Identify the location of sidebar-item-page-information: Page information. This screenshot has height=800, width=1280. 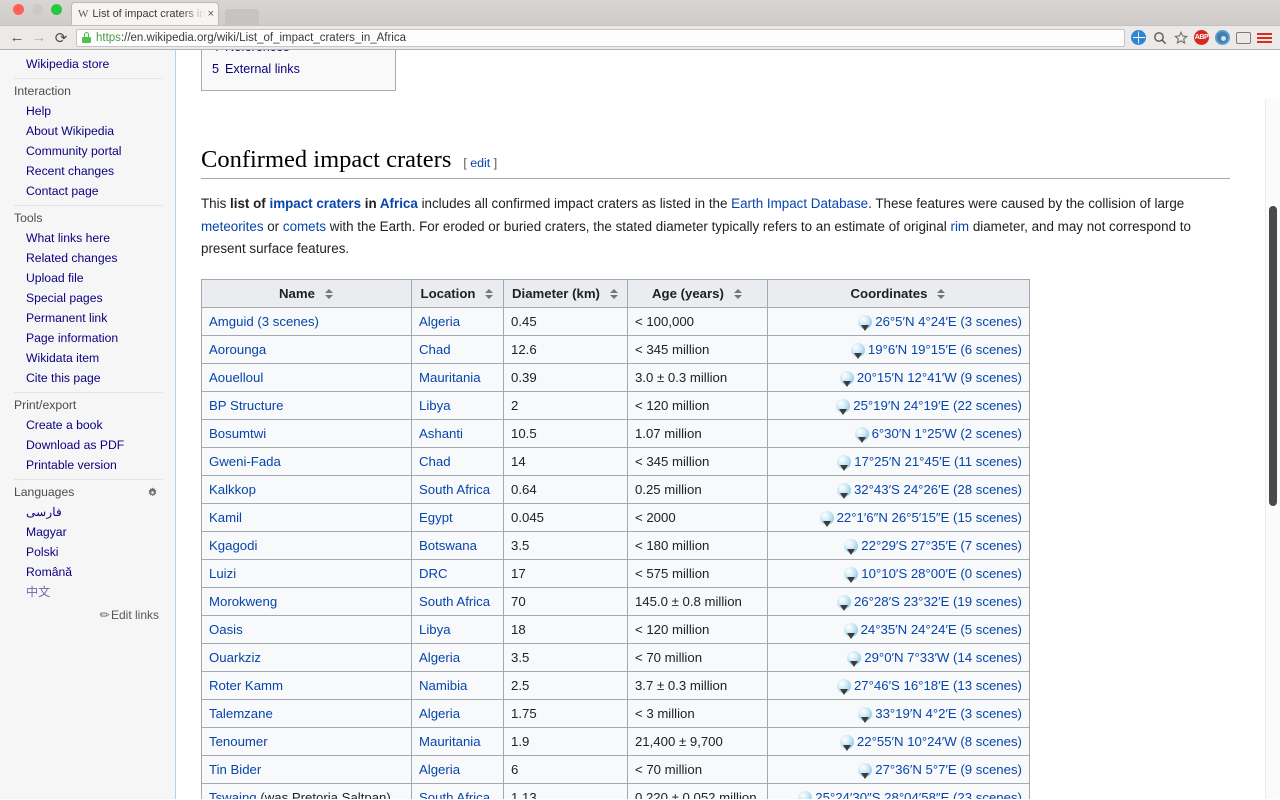
(87, 338).